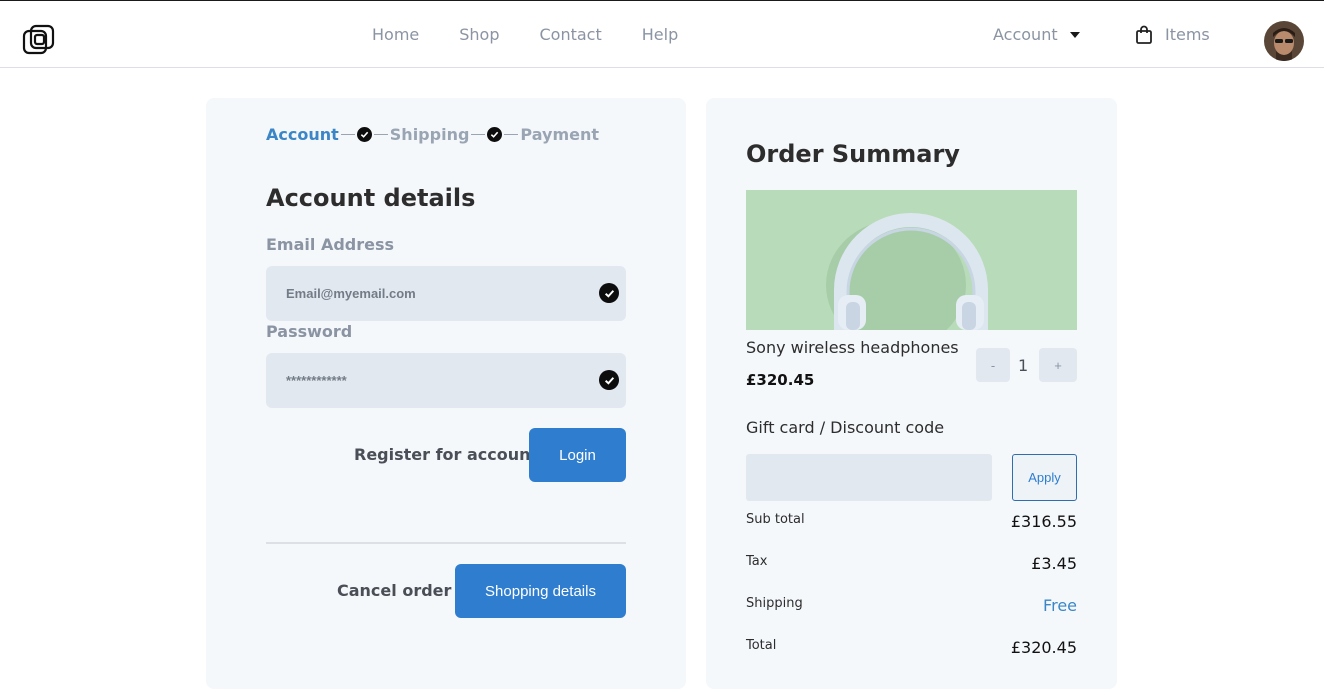  I want to click on login-button: Login, so click(577, 455).